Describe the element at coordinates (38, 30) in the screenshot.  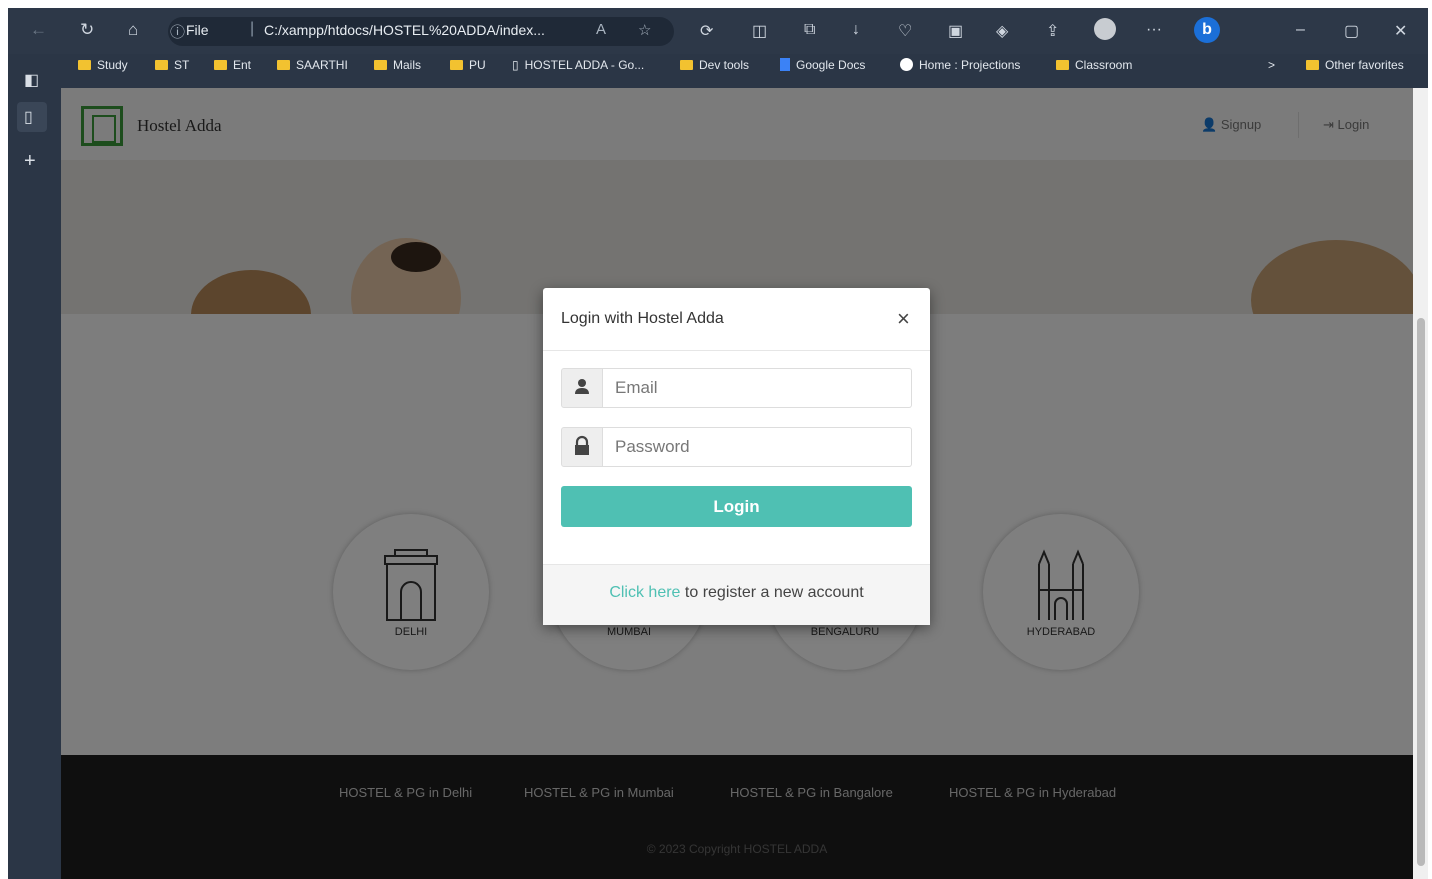
I see `back-icon: ←` at that location.